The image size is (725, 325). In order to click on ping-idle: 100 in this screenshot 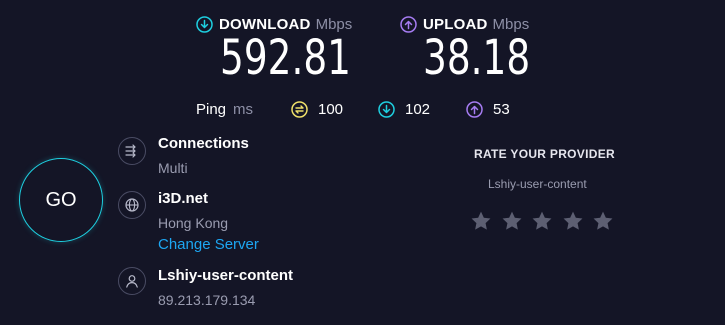, I will do `click(317, 109)`.